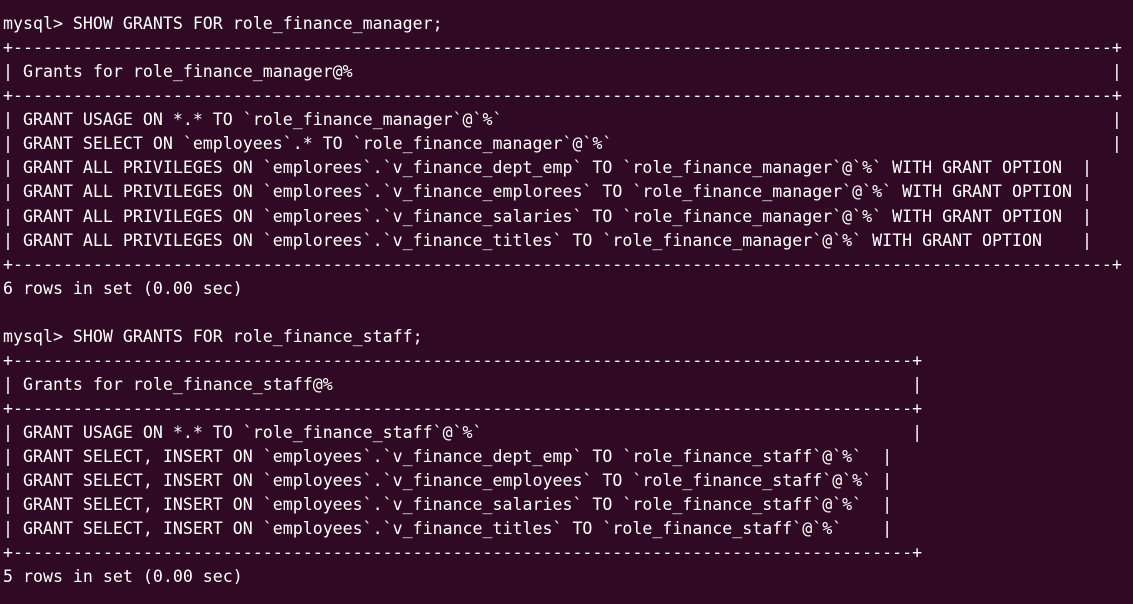 This screenshot has width=1133, height=604. What do you see at coordinates (123, 577) in the screenshot?
I see `result-status: 5 rows in set (0.00 sec)` at bounding box center [123, 577].